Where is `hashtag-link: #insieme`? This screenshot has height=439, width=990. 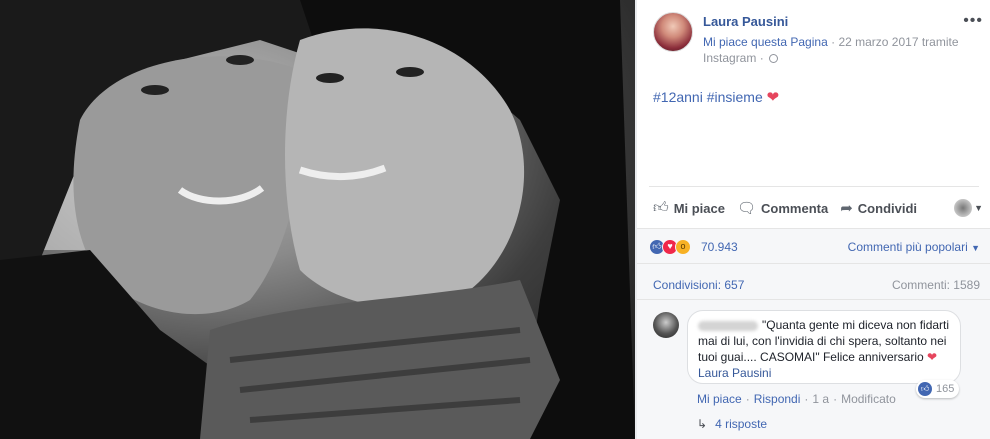 hashtag-link: #insieme is located at coordinates (735, 97).